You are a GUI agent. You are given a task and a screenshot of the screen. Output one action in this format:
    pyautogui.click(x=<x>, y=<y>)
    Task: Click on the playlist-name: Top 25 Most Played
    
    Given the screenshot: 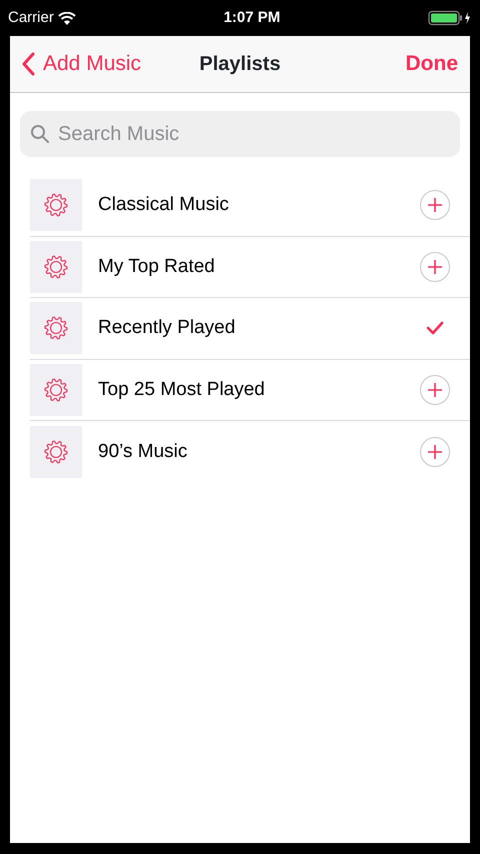 What is the action you would take?
    pyautogui.click(x=182, y=390)
    